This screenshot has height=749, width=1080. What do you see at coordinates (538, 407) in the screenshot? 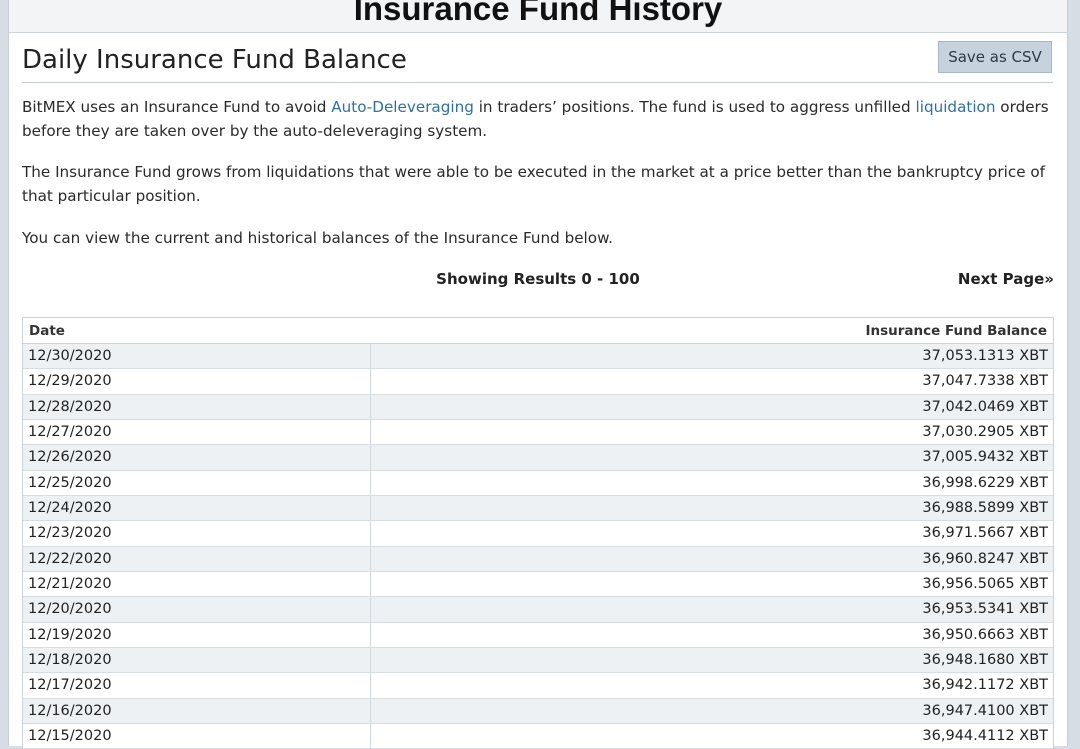
I see `table-row: 12/28/2020 37,042.0469 XBT` at bounding box center [538, 407].